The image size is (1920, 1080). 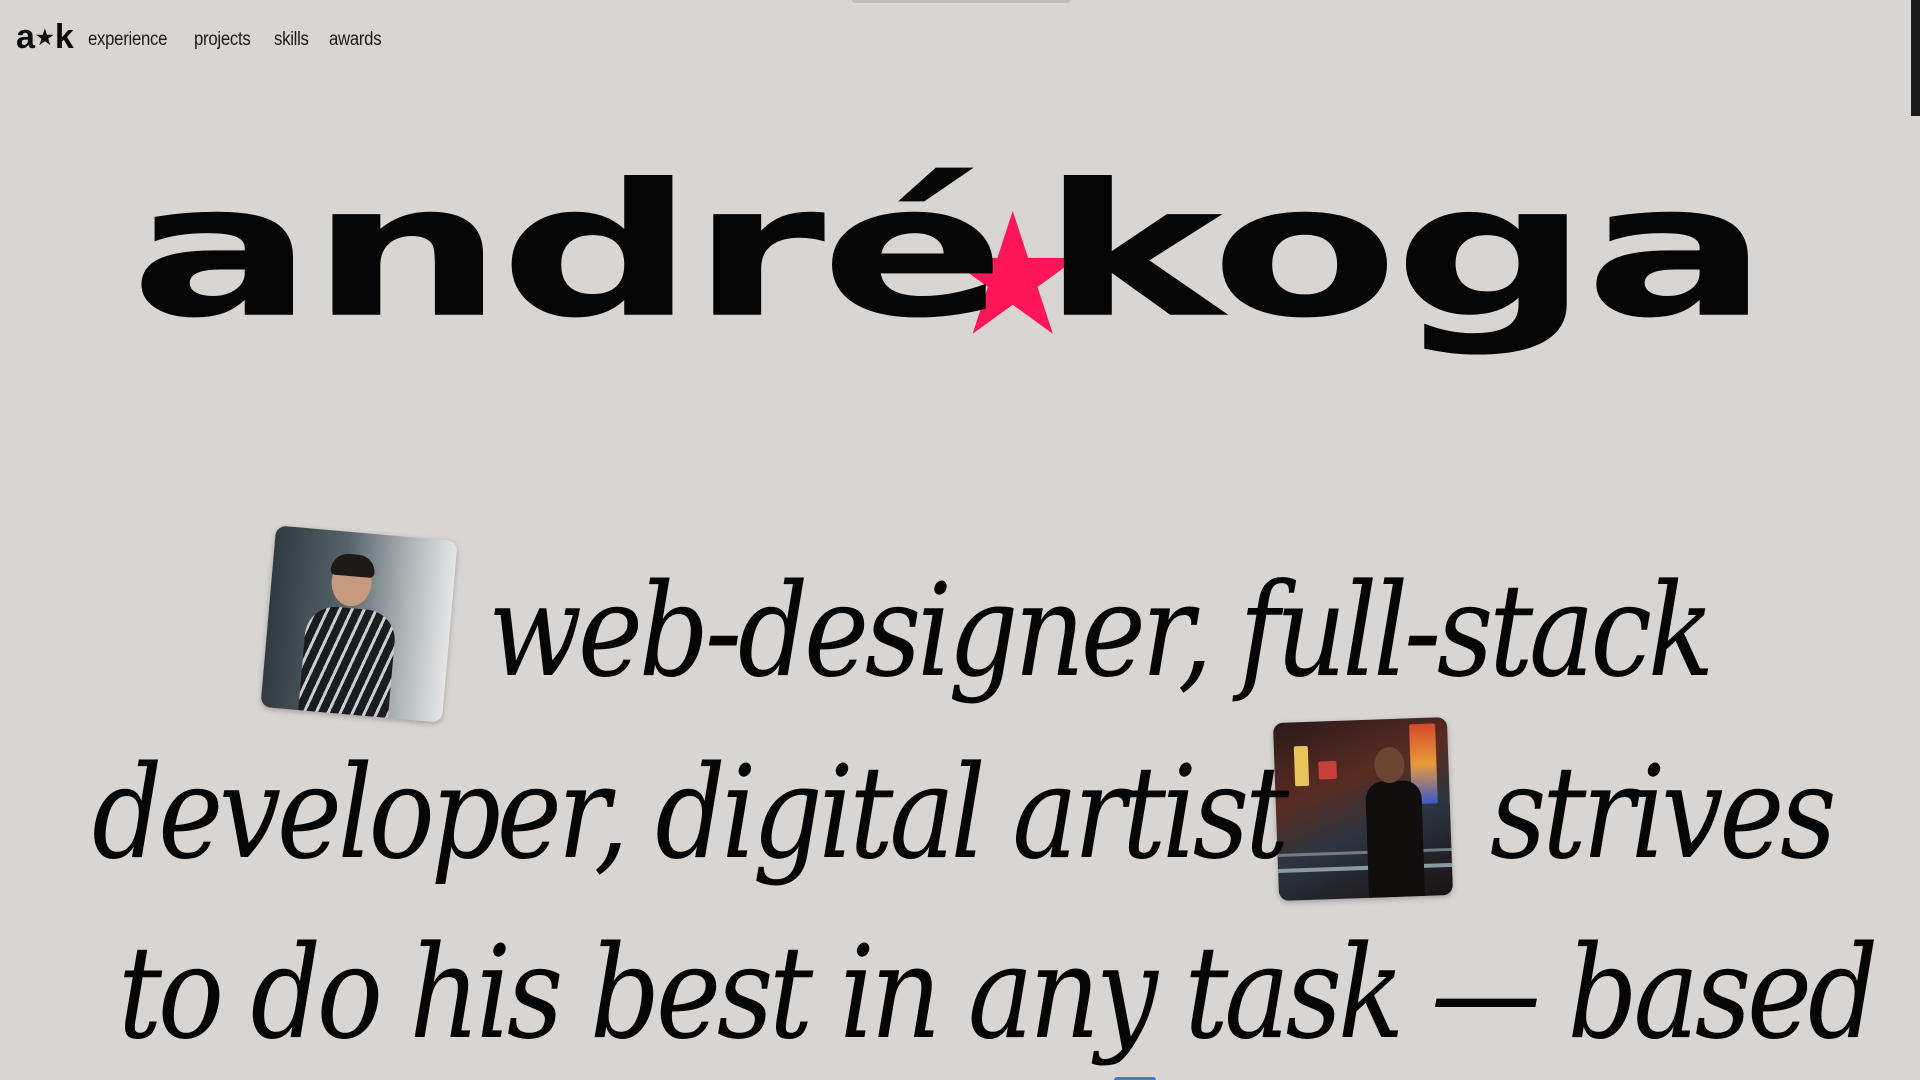 I want to click on intro-text-1: web-designer, full-stack, so click(x=1101, y=631).